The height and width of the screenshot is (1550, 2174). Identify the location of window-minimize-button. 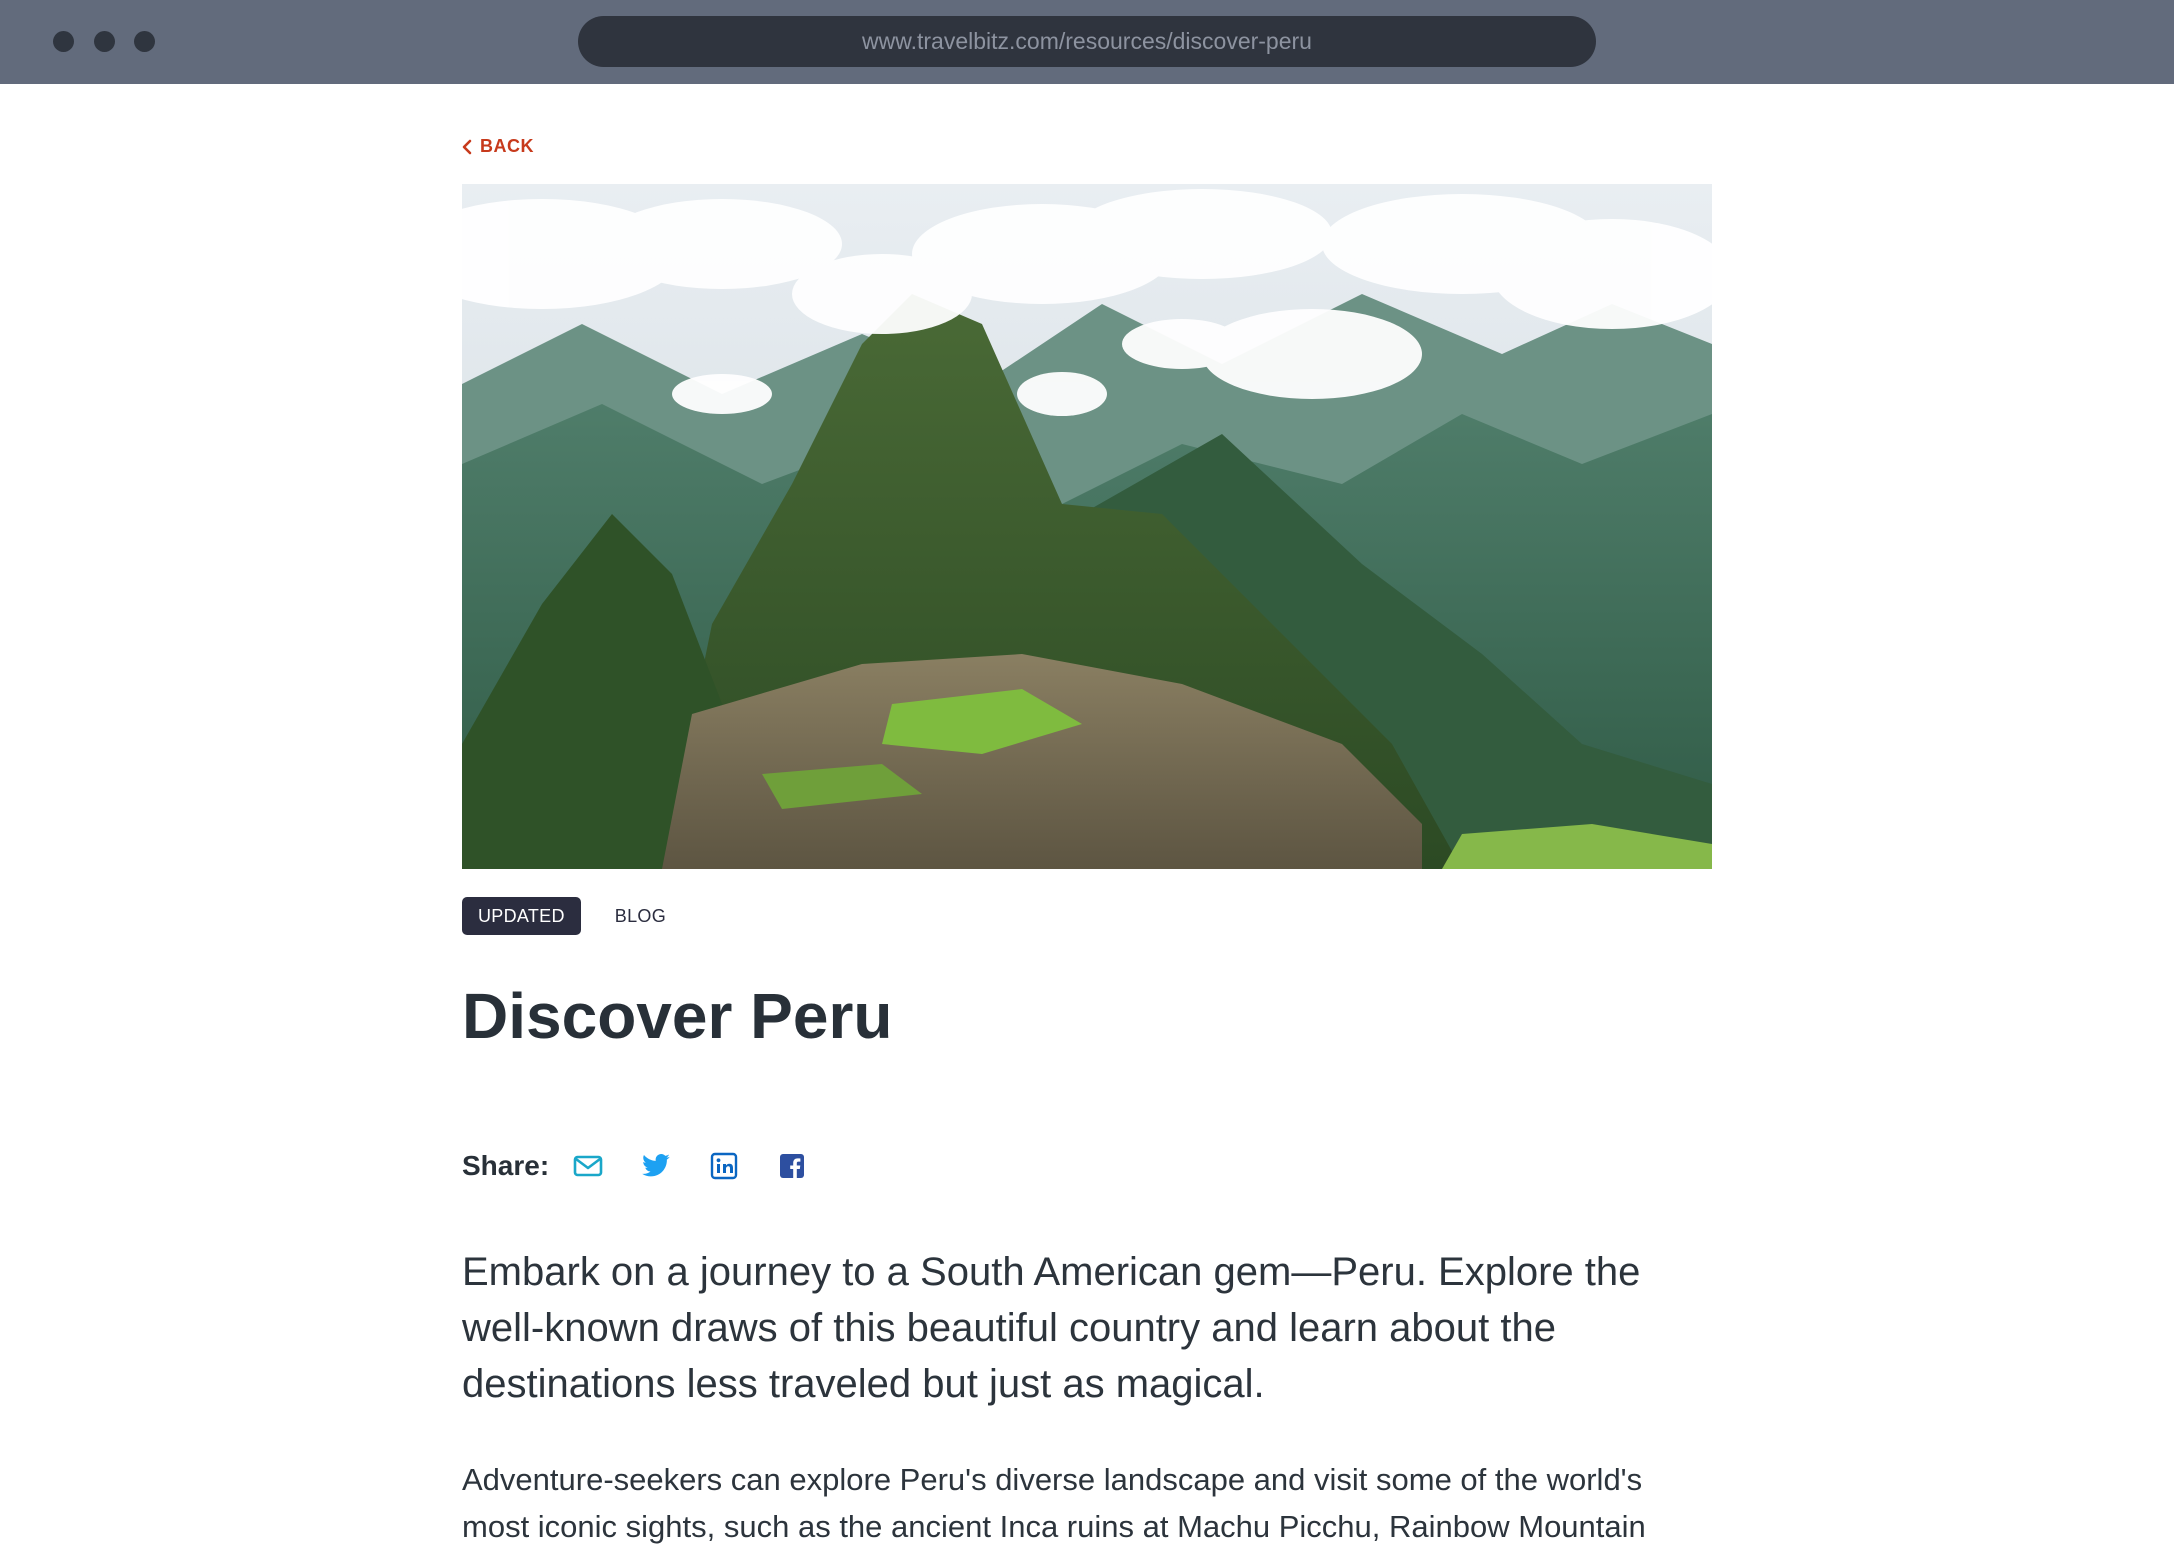
(104, 41).